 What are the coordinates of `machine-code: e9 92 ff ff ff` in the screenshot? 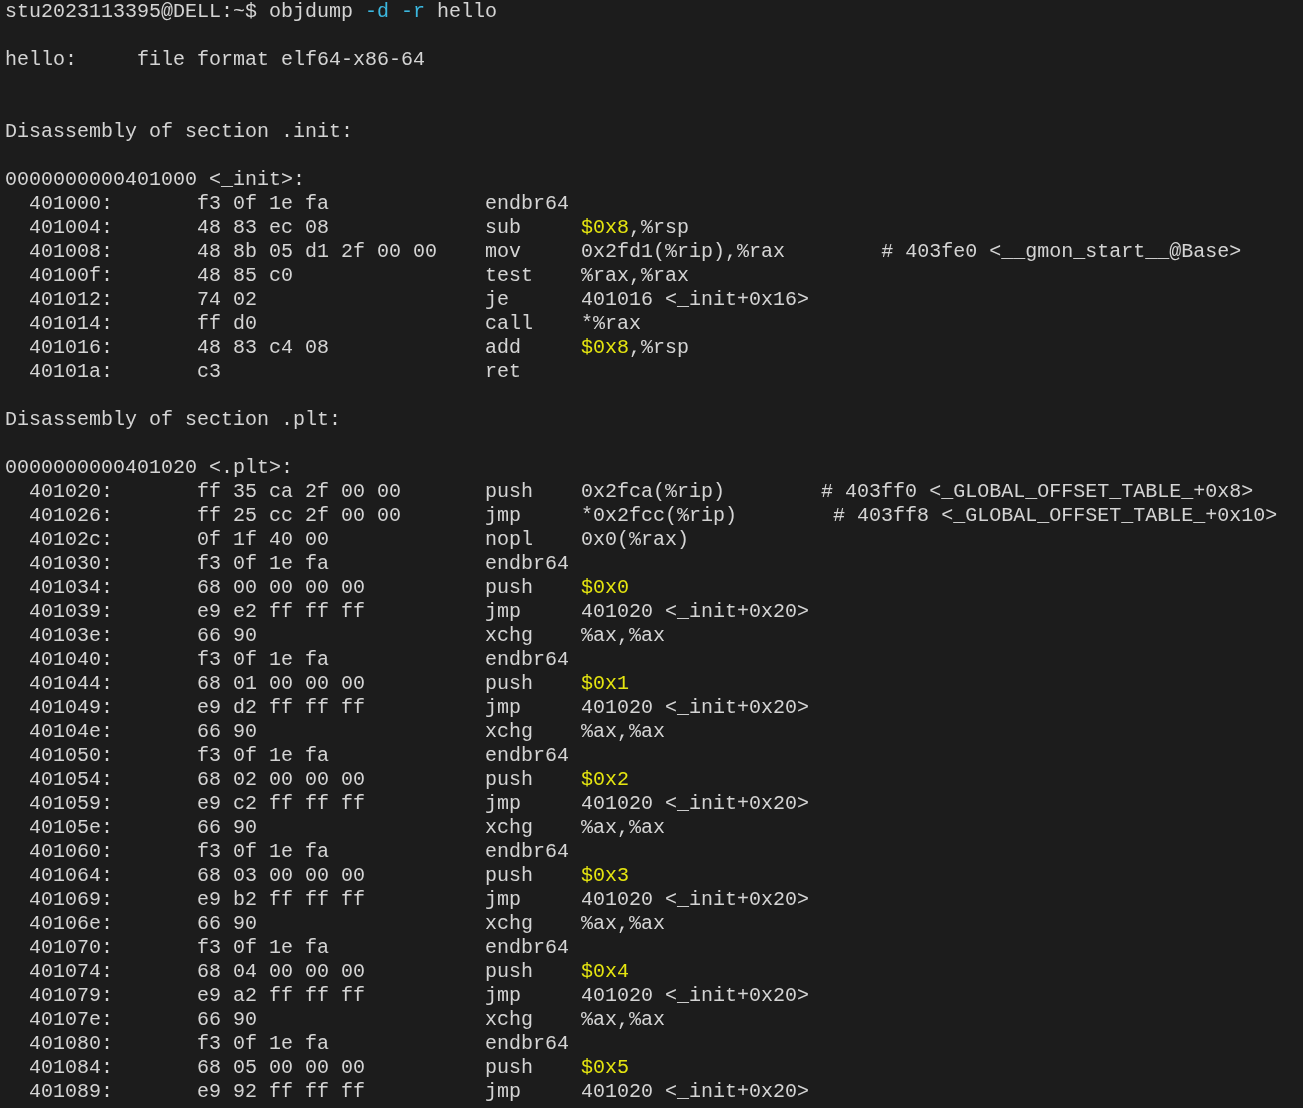 It's located at (282, 1092).